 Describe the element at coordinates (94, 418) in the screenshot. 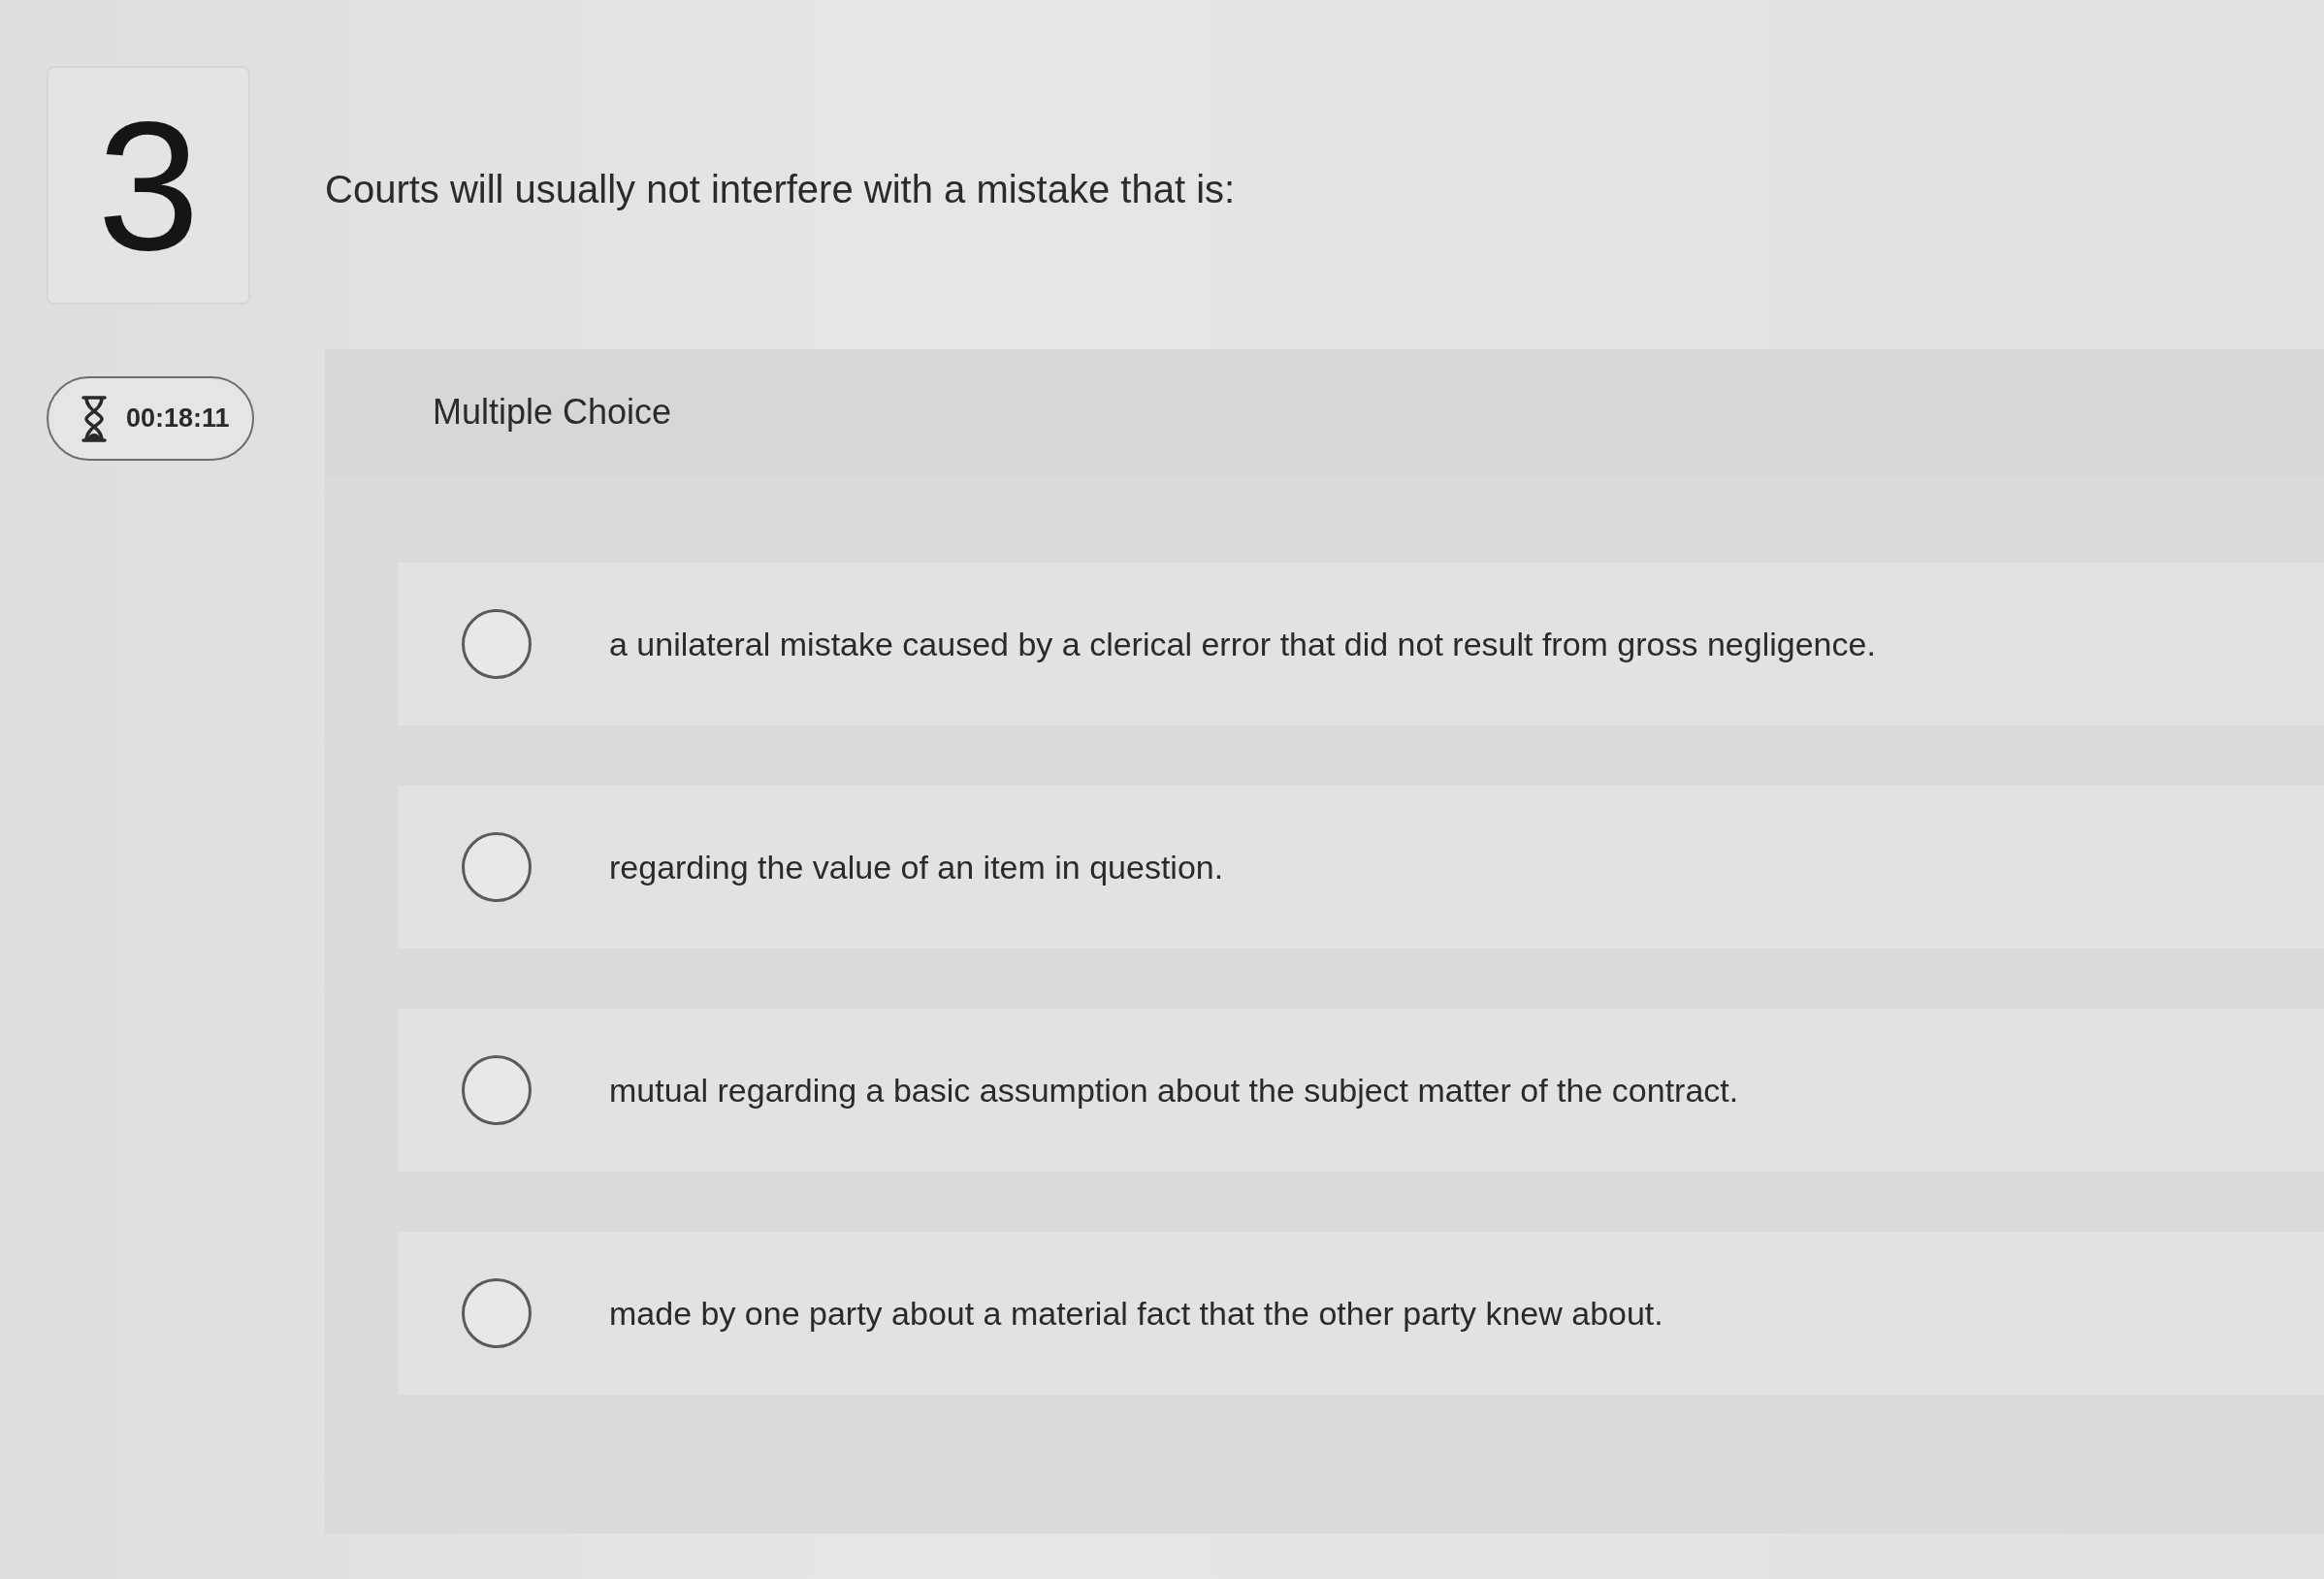

I see `hourglass-icon` at that location.